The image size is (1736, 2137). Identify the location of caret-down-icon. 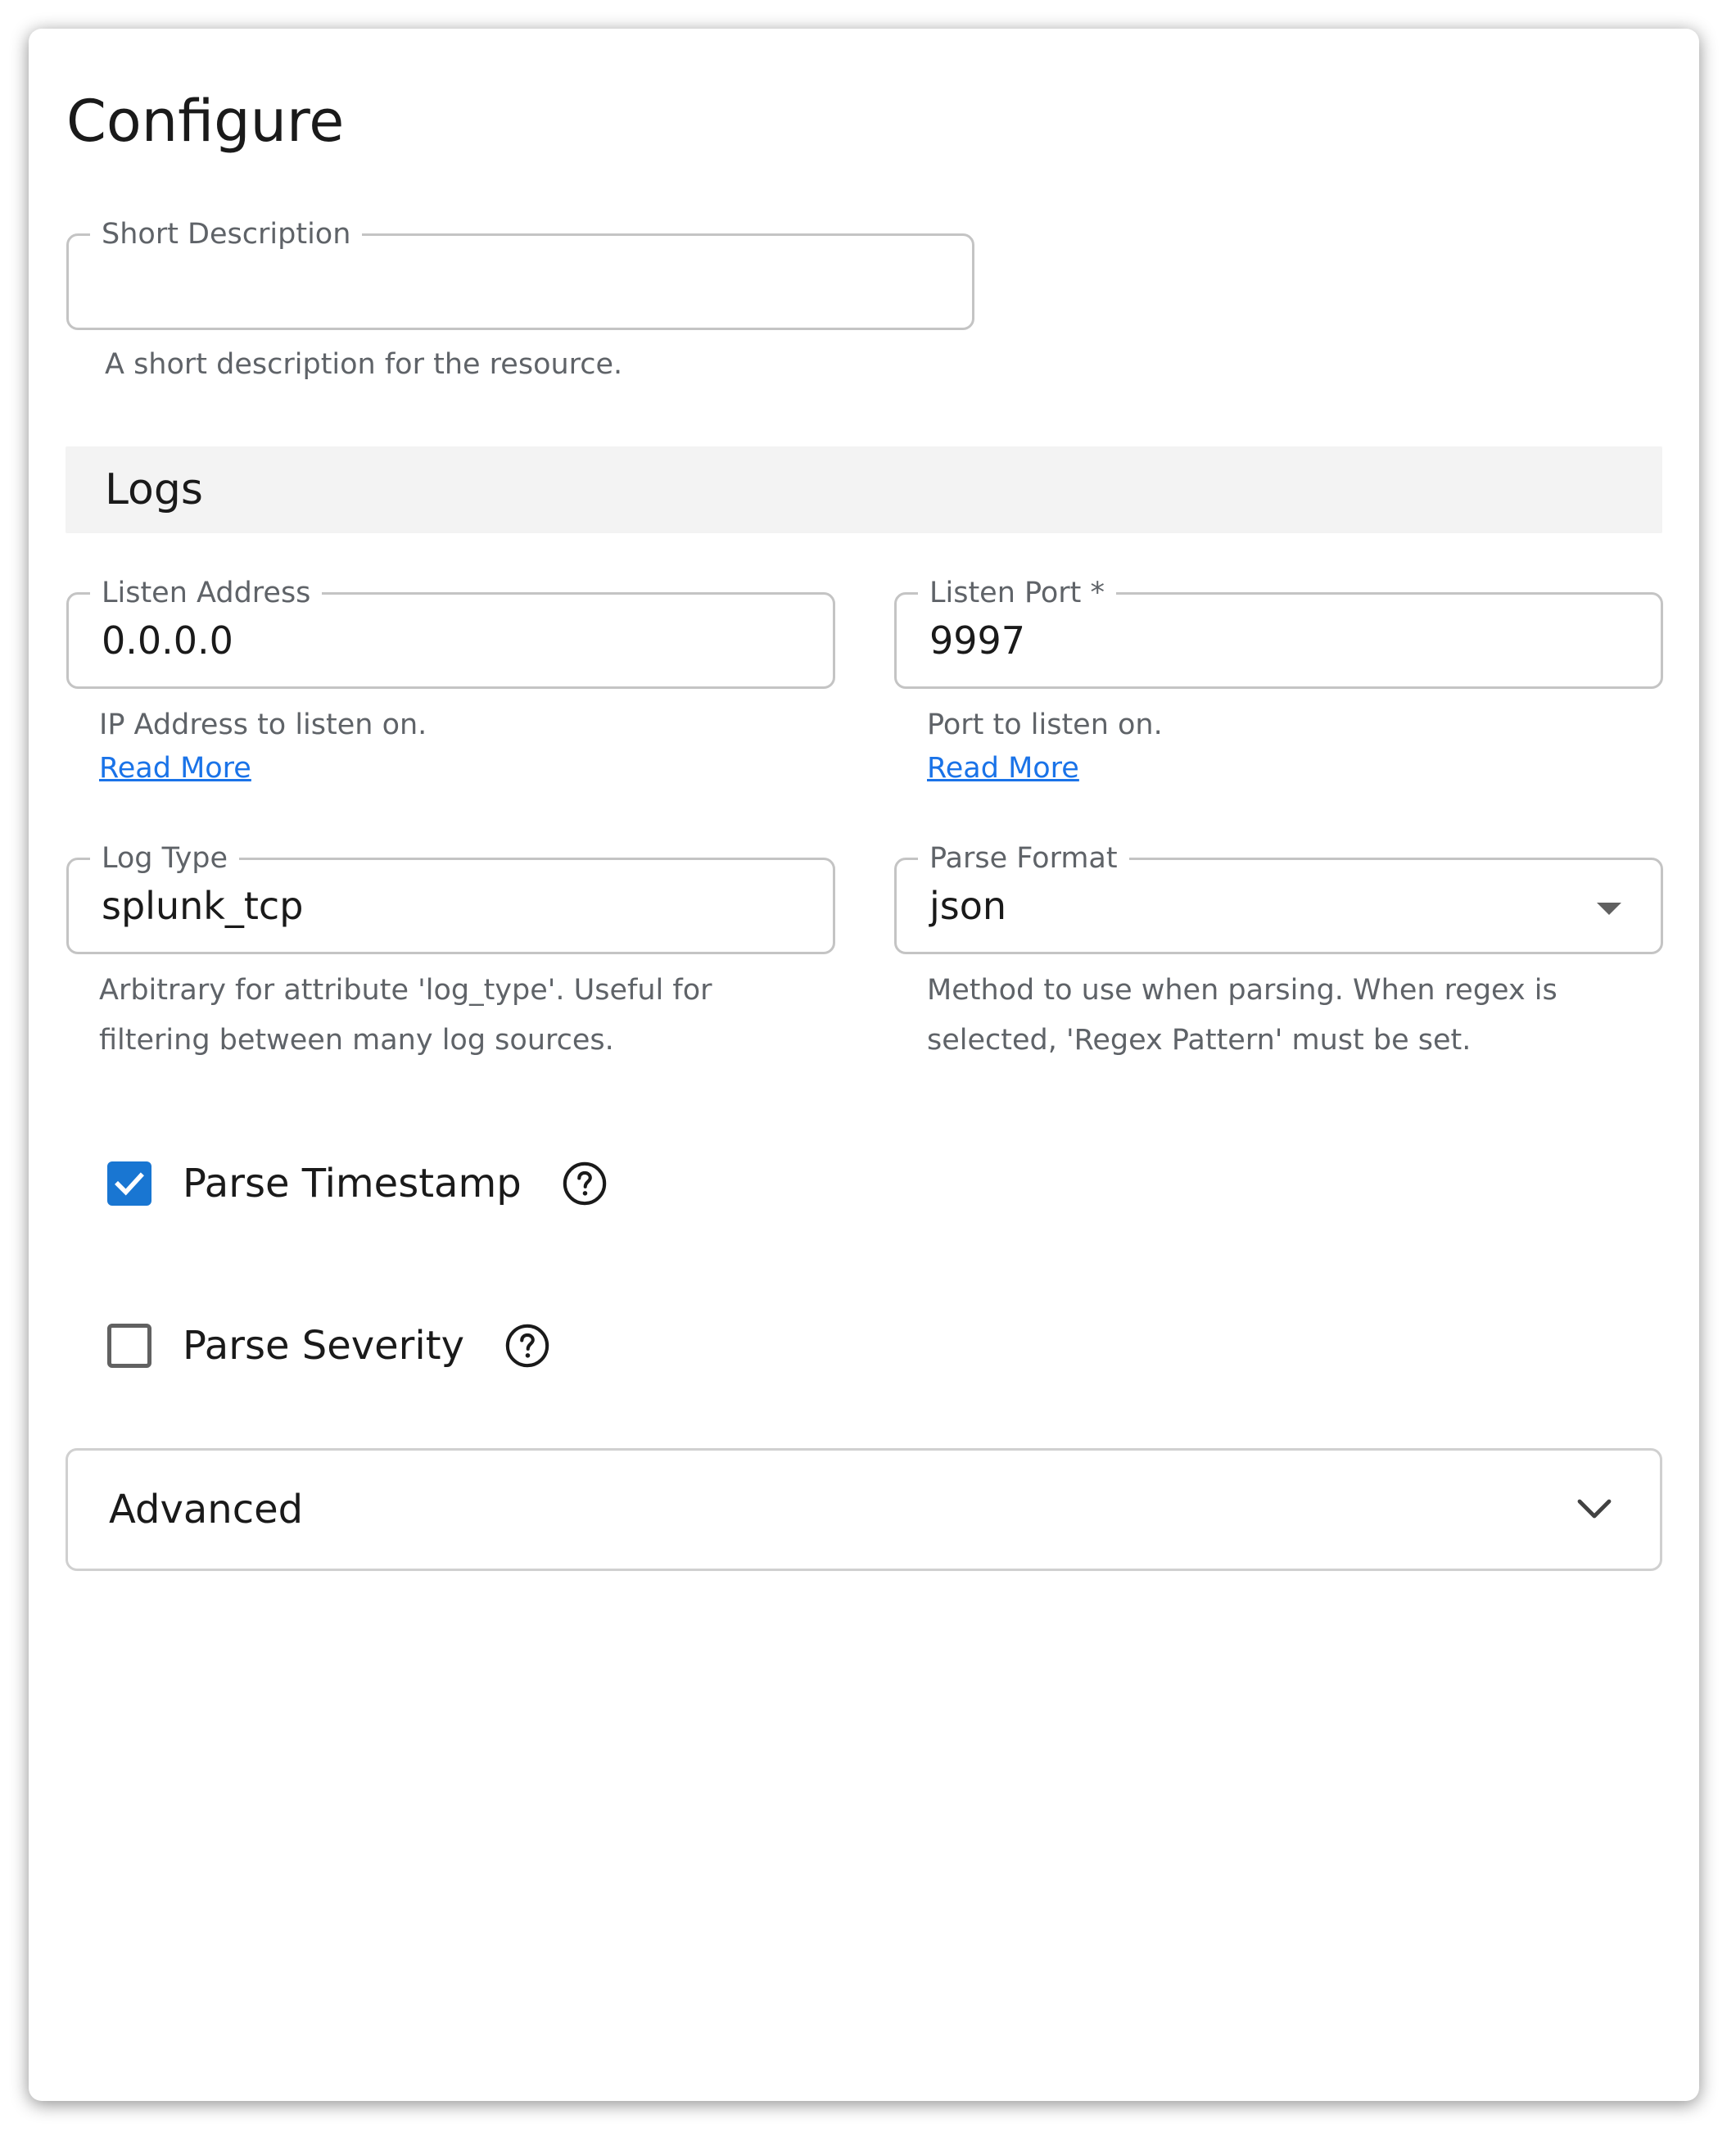
(1609, 909).